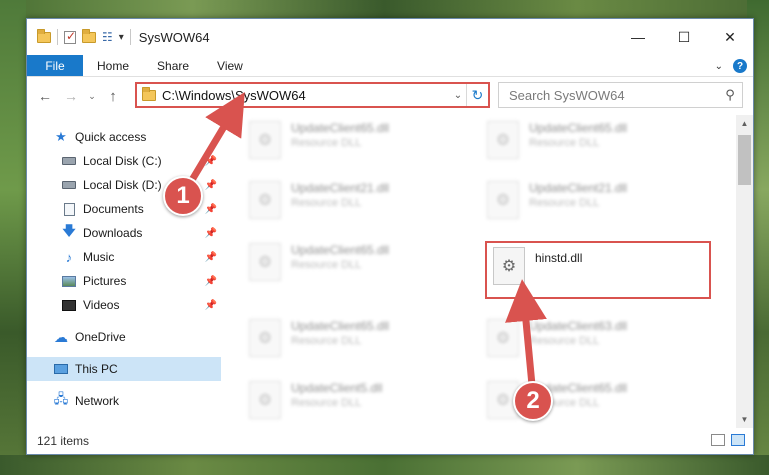 The height and width of the screenshot is (475, 769). I want to click on computer-icon, so click(61, 369).